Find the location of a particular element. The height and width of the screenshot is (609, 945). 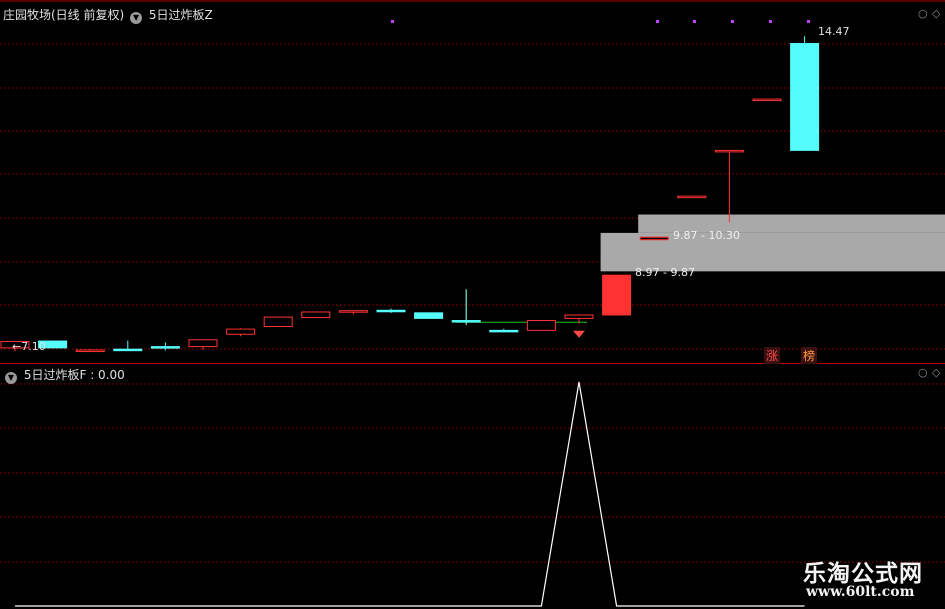

settings-circle-icon: ○ is located at coordinates (923, 13).